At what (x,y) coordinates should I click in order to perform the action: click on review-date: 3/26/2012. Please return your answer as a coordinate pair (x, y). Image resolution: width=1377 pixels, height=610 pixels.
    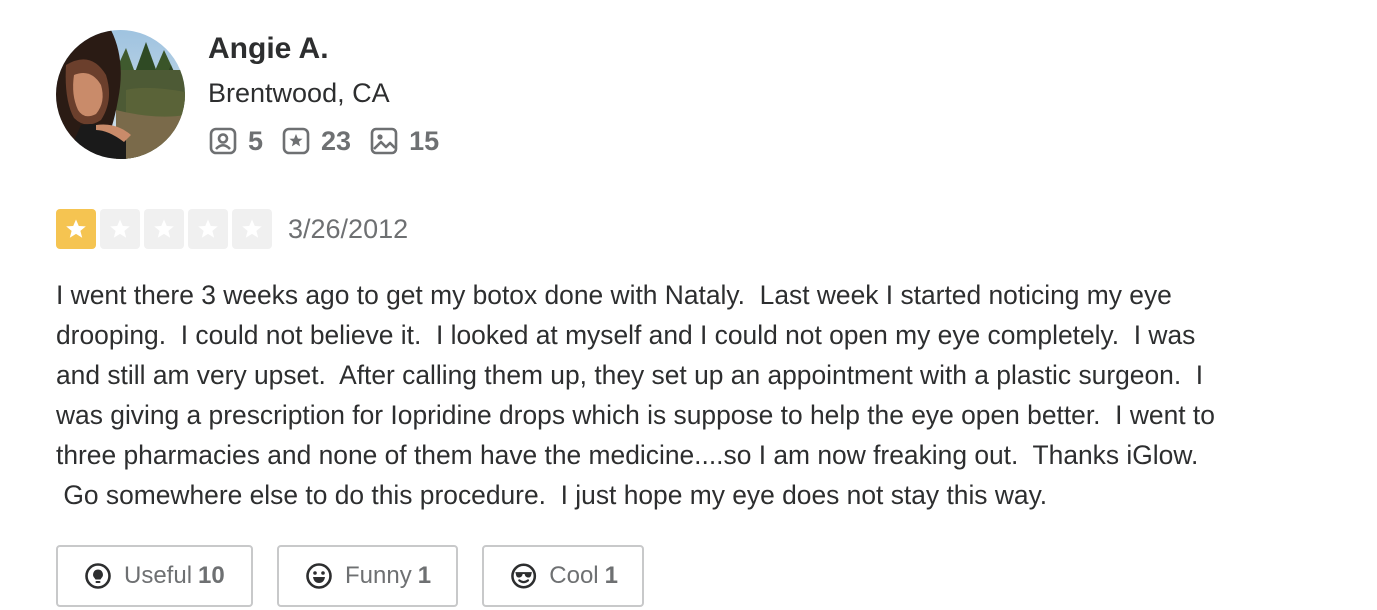
    Looking at the image, I should click on (348, 228).